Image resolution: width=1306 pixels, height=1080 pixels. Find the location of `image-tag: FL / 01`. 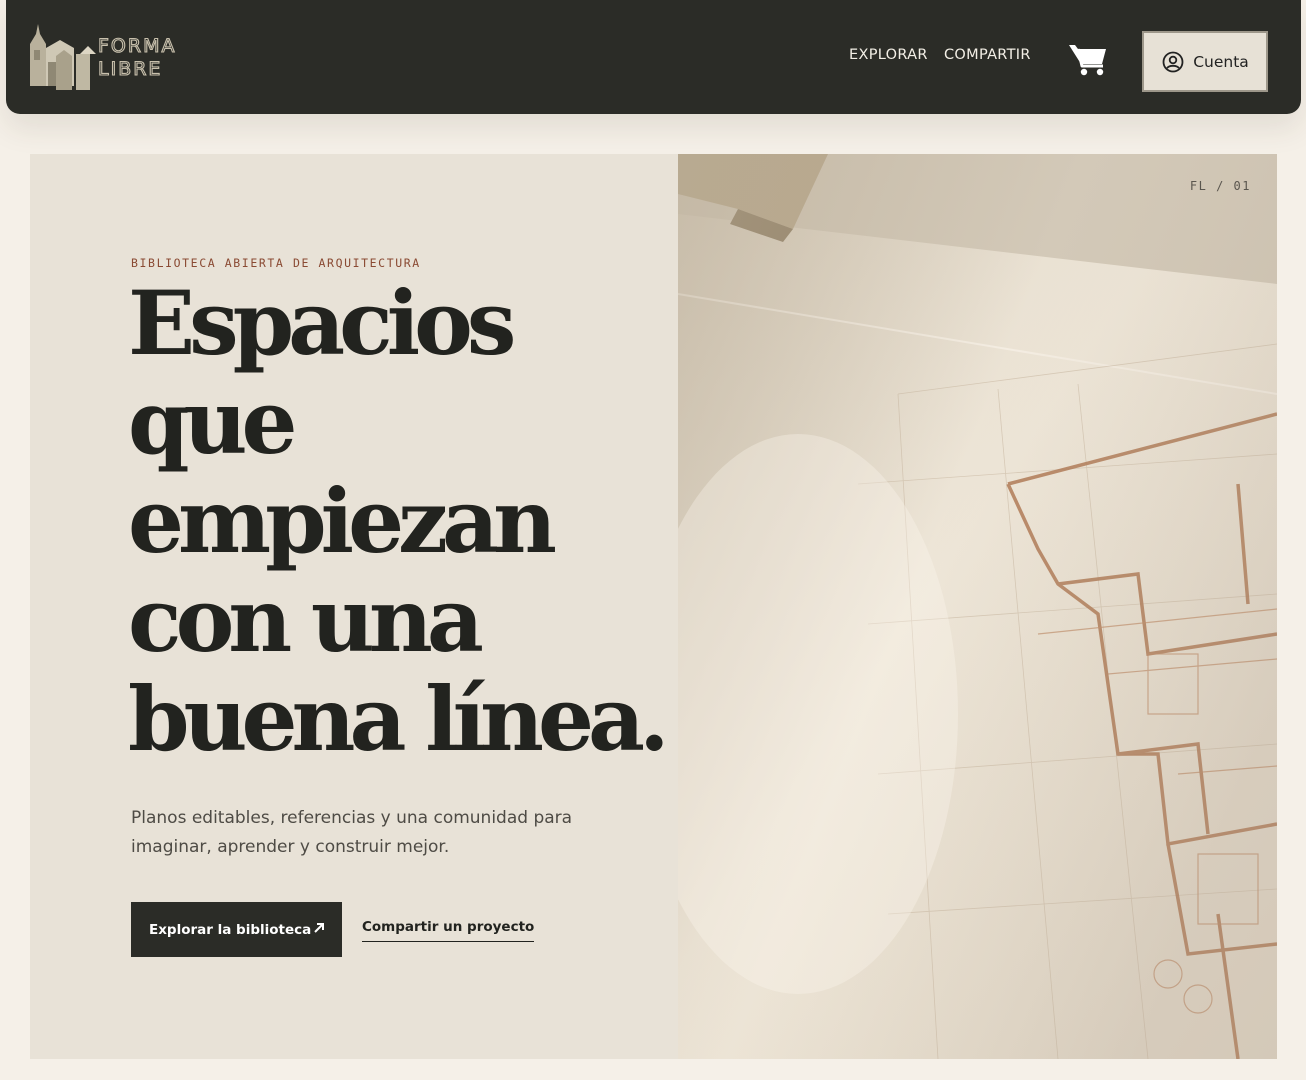

image-tag: FL / 01 is located at coordinates (1220, 186).